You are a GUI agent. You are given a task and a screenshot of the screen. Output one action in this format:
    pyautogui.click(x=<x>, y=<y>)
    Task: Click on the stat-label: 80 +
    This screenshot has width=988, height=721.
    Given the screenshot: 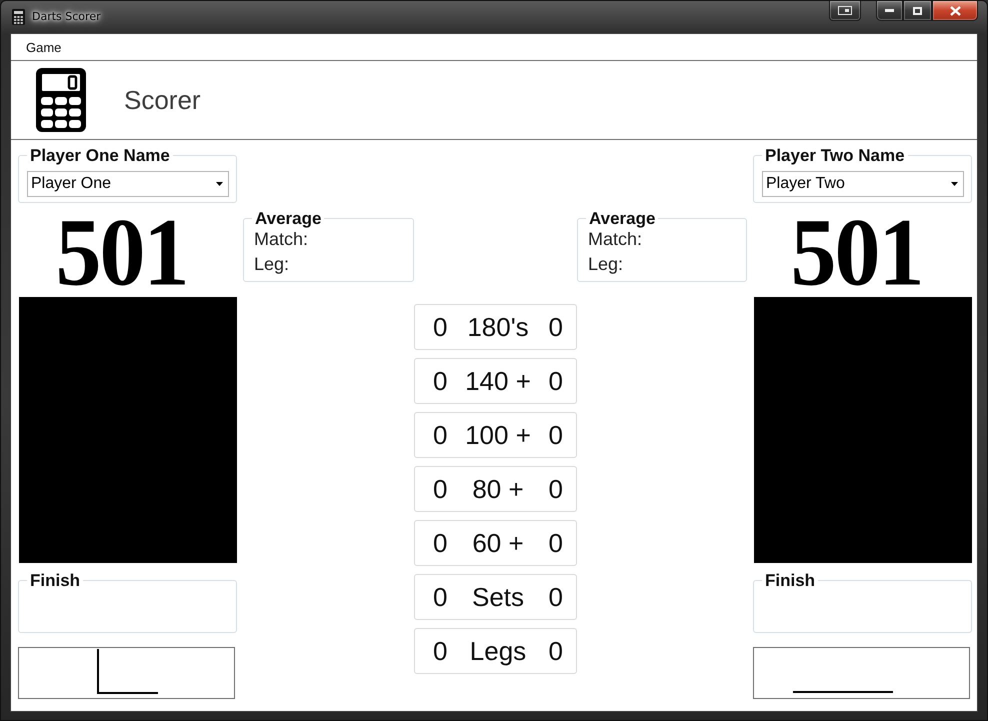 What is the action you would take?
    pyautogui.click(x=498, y=489)
    